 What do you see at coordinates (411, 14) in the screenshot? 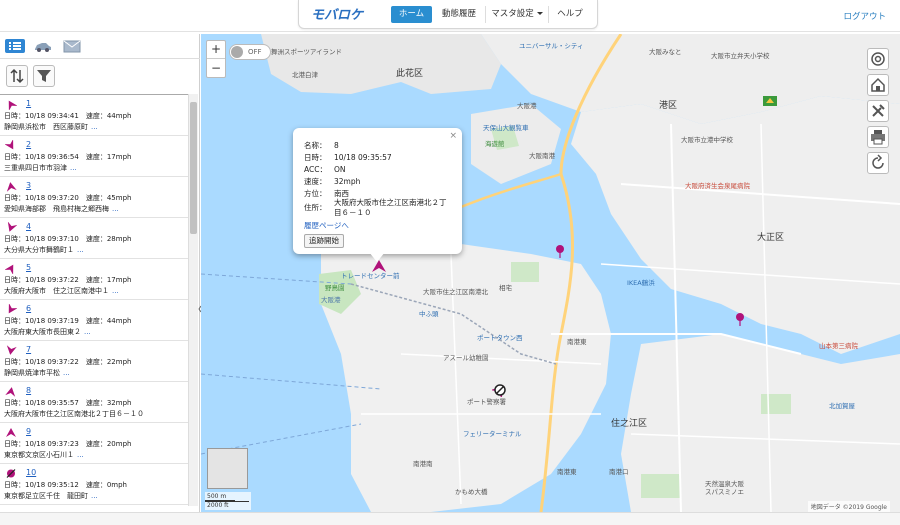
I see `nav-home-button: ホーム` at bounding box center [411, 14].